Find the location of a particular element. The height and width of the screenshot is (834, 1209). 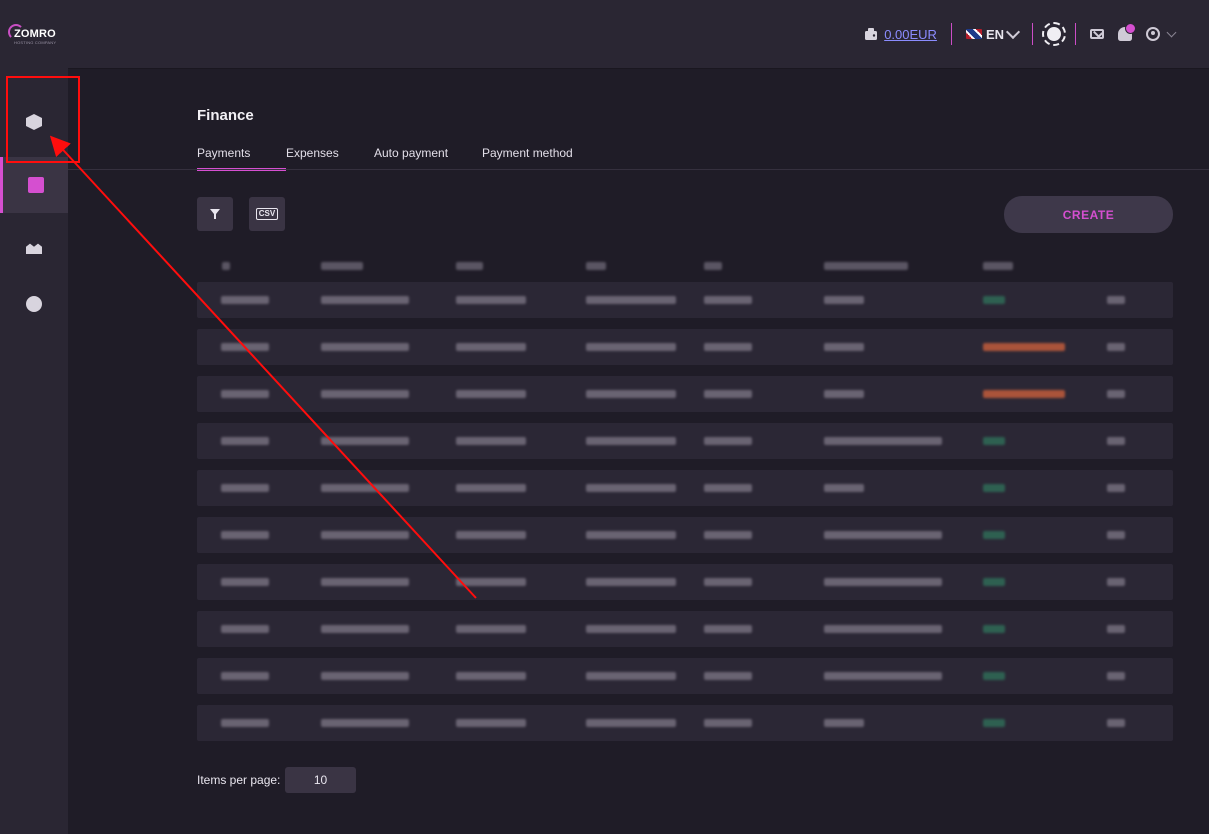

table-header is located at coordinates (685, 265).